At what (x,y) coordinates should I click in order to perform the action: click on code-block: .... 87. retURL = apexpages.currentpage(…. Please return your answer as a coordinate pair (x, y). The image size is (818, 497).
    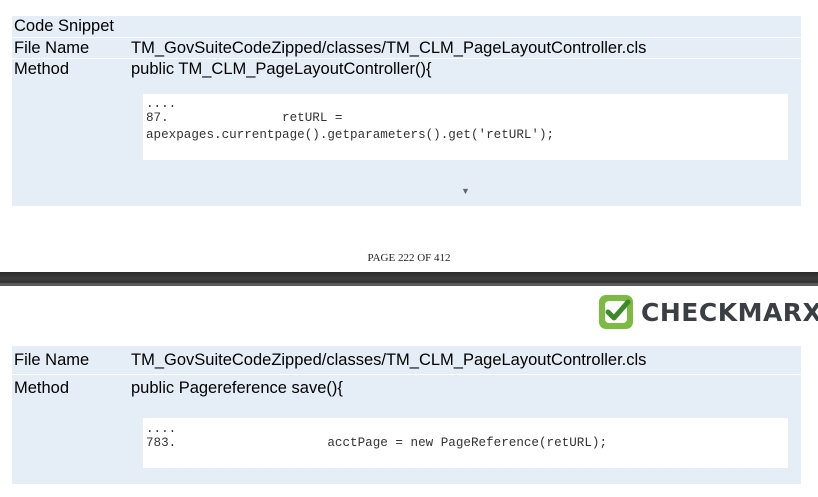
    Looking at the image, I should click on (465, 127).